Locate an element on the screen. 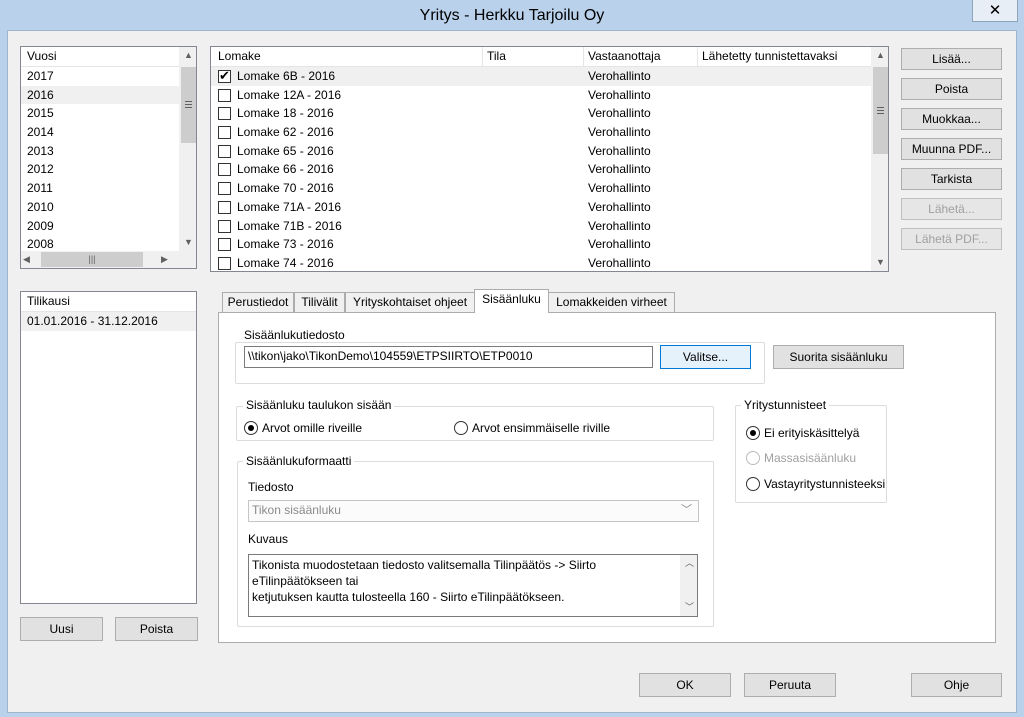 The image size is (1024, 717). list-item: 2017 is located at coordinates (108, 76).